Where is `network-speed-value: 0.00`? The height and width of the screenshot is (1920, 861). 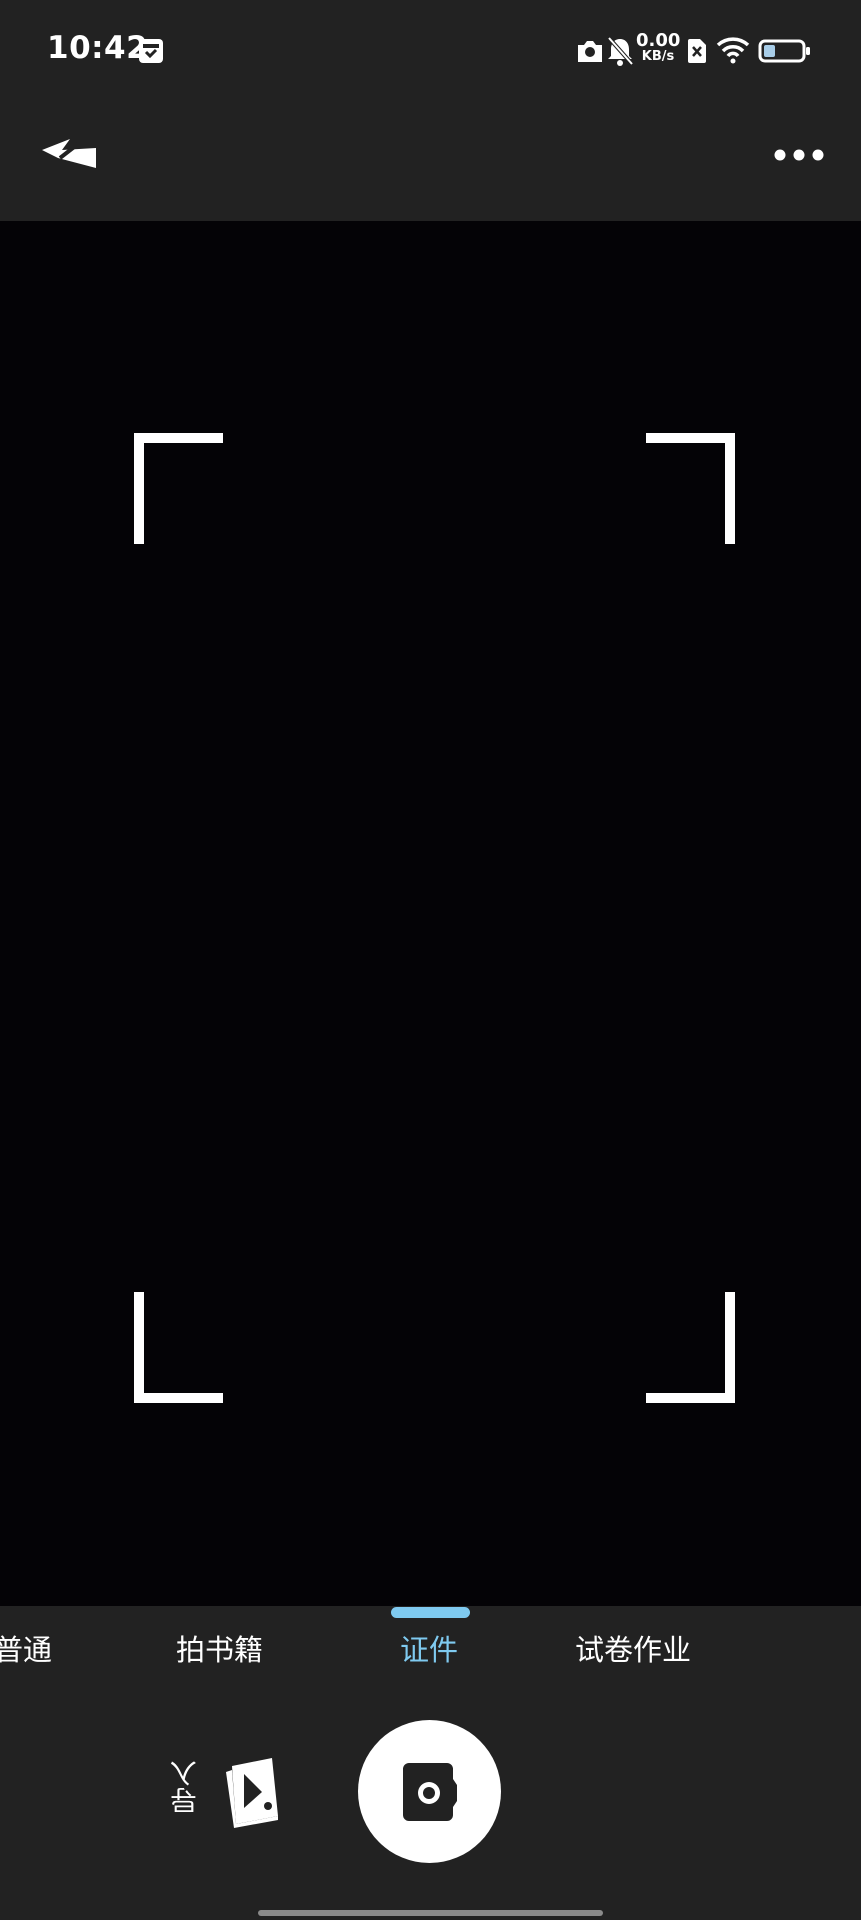
network-speed-value: 0.00 is located at coordinates (658, 40).